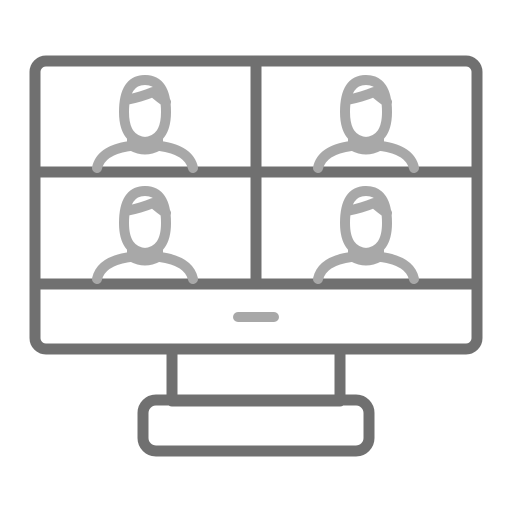 The image size is (512, 512). What do you see at coordinates (256, 317) in the screenshot?
I see `power-indicator-bar` at bounding box center [256, 317].